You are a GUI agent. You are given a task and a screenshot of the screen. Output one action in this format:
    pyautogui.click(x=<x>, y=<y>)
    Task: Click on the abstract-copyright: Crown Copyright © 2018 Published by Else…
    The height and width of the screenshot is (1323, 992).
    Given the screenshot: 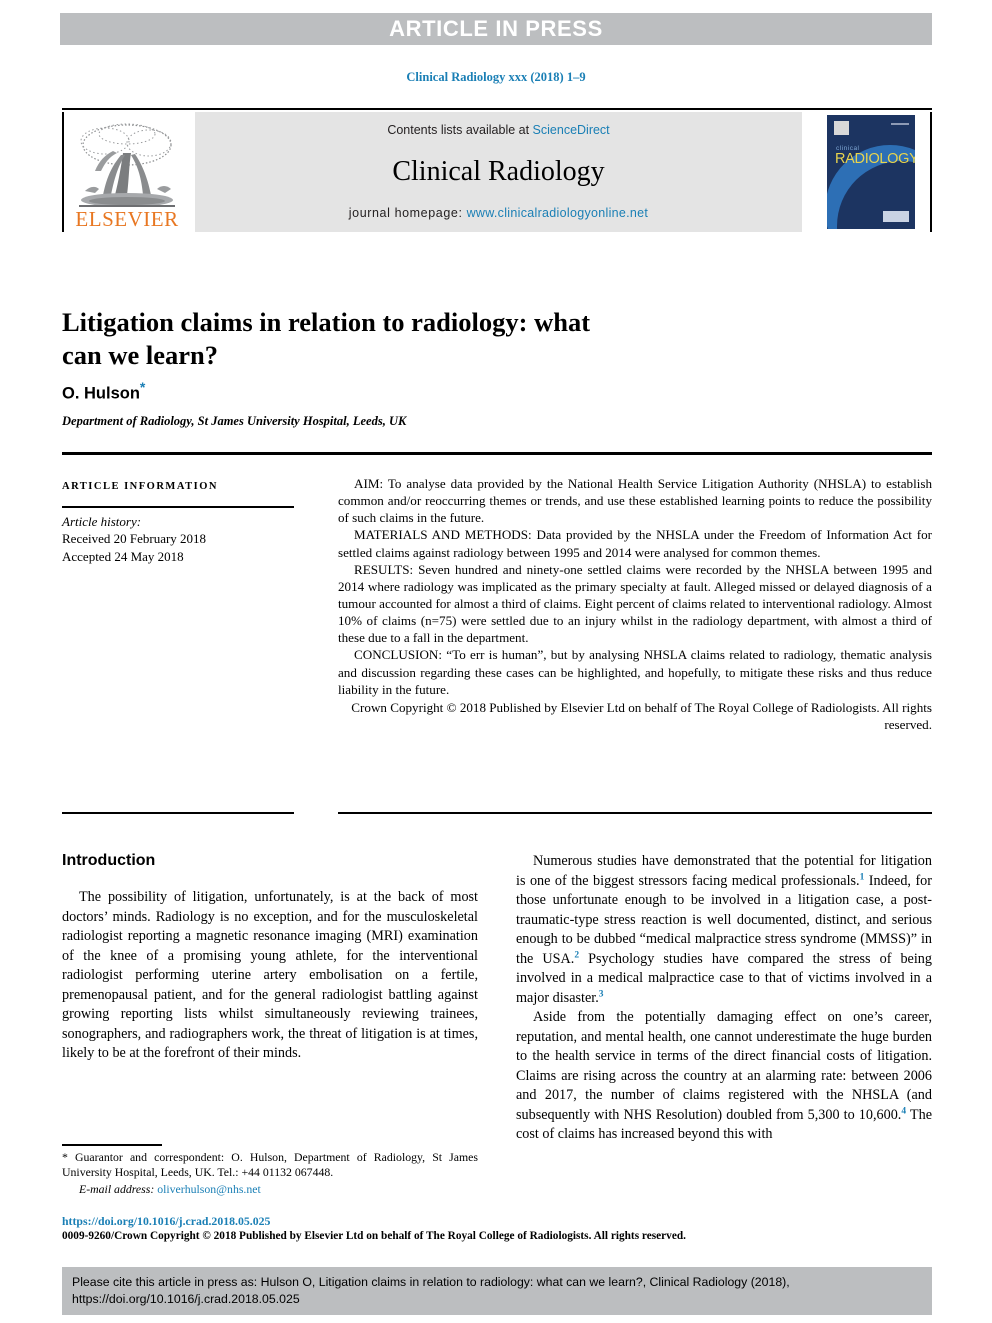 What is the action you would take?
    pyautogui.click(x=641, y=715)
    